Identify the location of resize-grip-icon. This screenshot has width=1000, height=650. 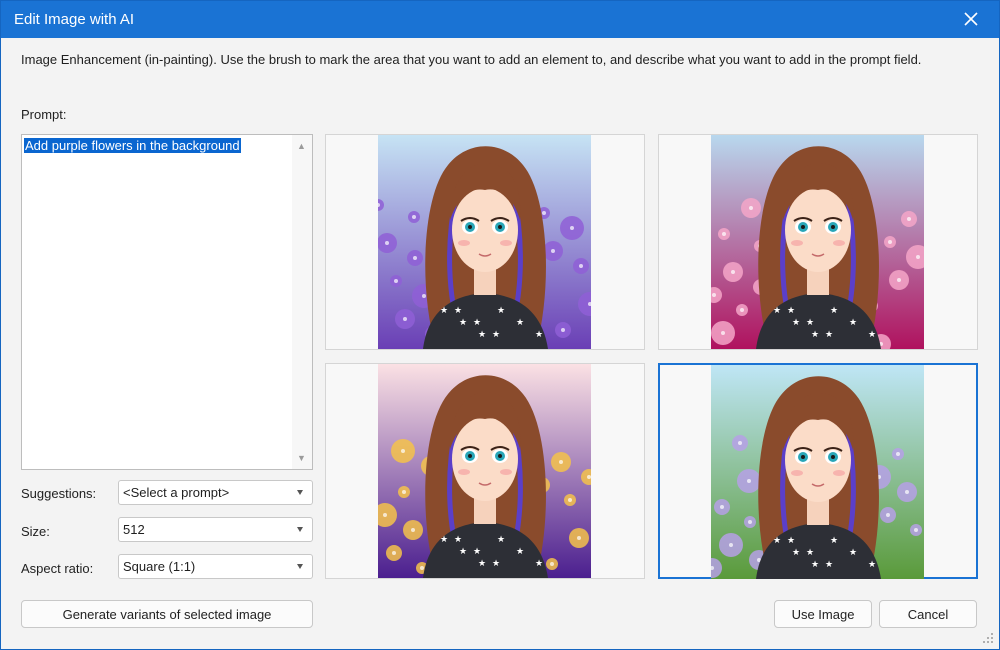
(988, 638).